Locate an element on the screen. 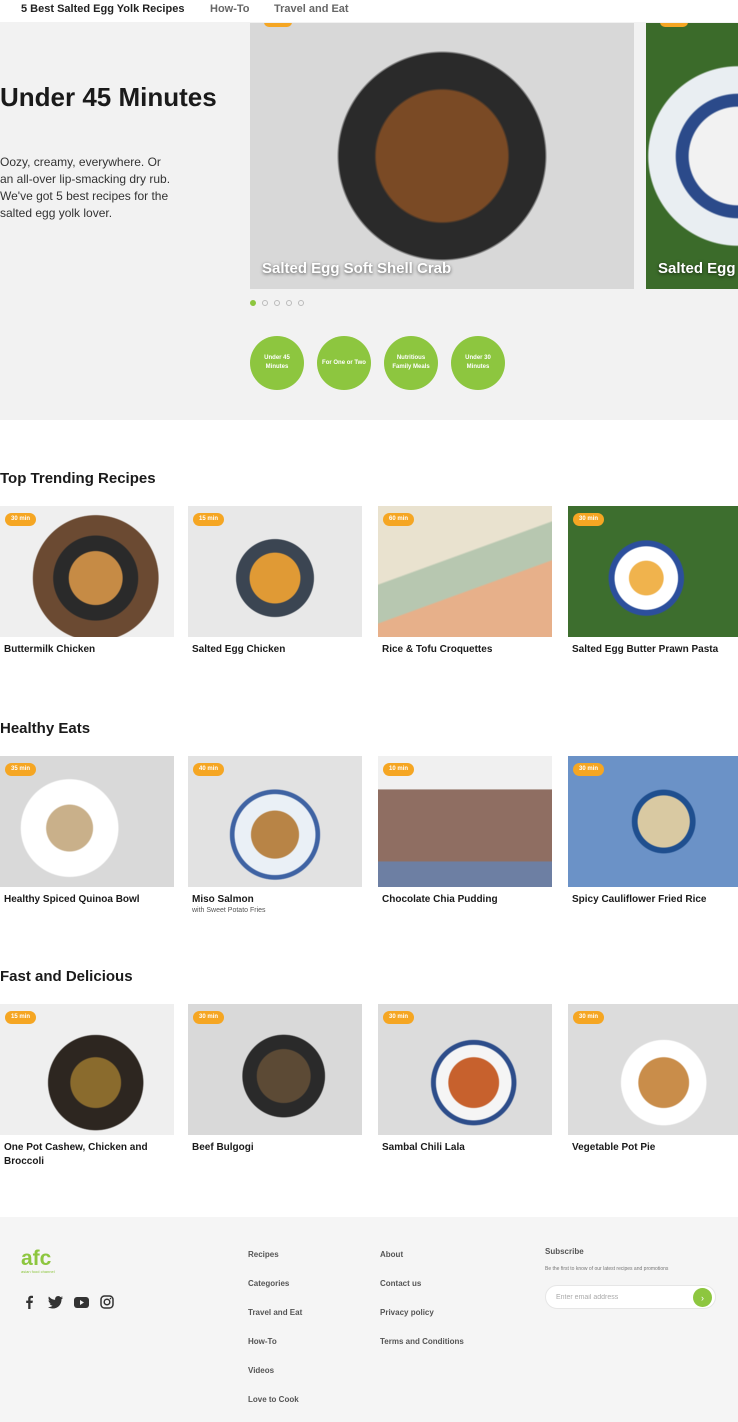 This screenshot has width=738, height=1422. hero-slide-1: Salted Egg Soft Shell Crab is located at coordinates (442, 156).